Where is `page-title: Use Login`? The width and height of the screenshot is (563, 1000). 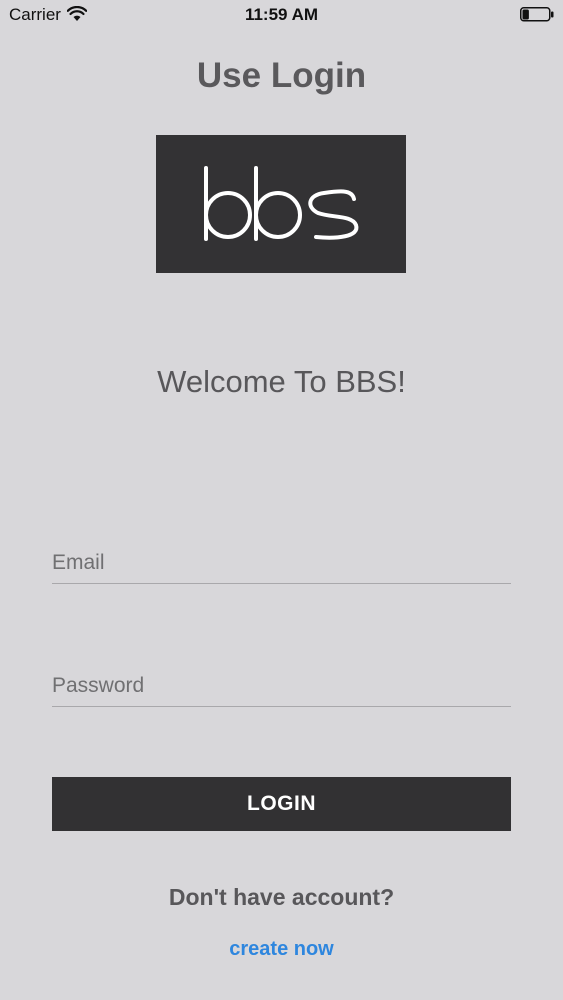 page-title: Use Login is located at coordinates (281, 75).